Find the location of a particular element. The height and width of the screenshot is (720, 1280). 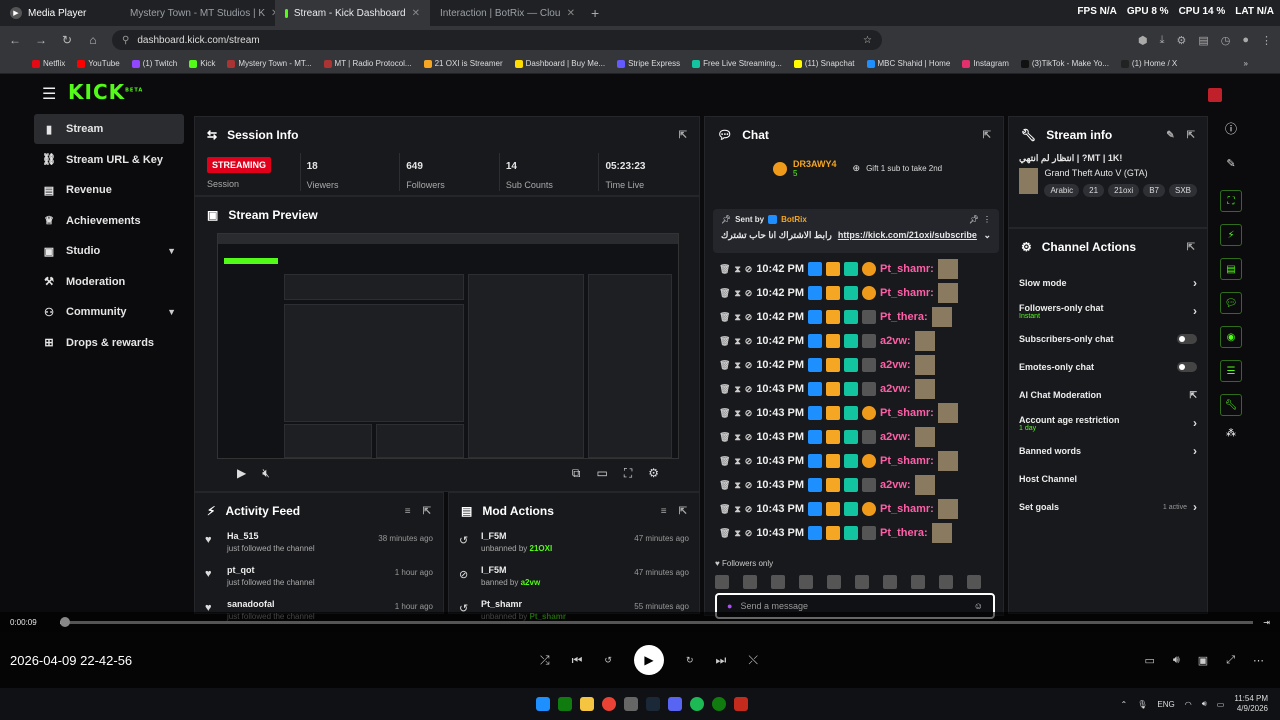

theater-icon: ▭ is located at coordinates (601, 473).